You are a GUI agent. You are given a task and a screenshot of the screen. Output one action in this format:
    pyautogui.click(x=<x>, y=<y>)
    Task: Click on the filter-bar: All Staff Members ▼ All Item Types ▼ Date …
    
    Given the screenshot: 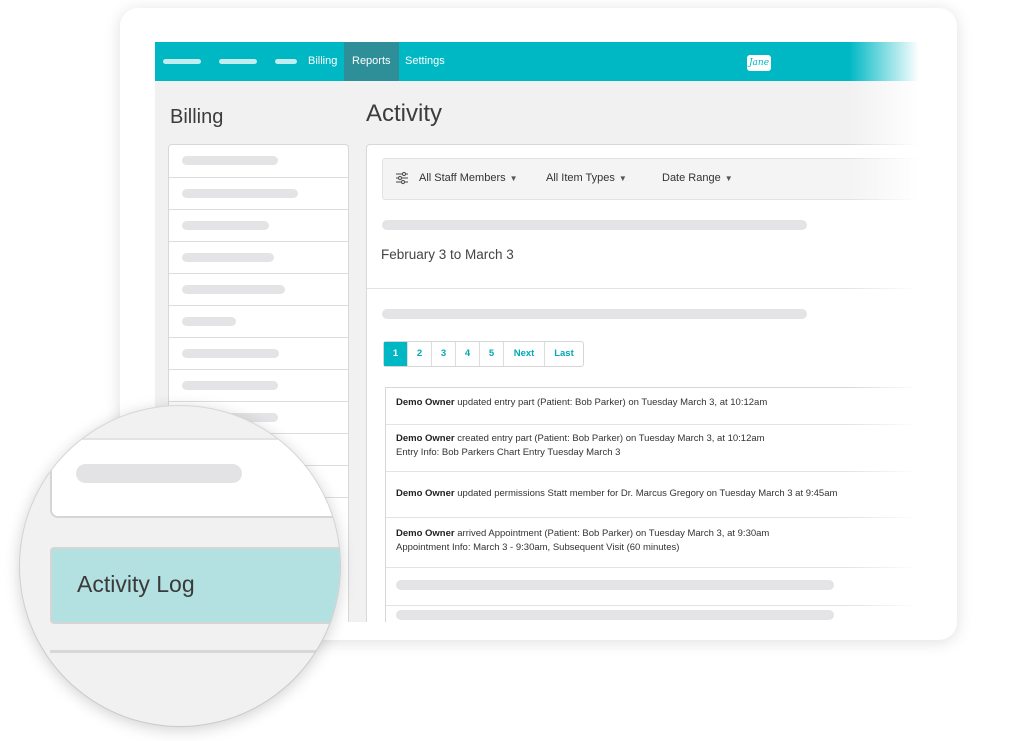 What is the action you would take?
    pyautogui.click(x=650, y=179)
    